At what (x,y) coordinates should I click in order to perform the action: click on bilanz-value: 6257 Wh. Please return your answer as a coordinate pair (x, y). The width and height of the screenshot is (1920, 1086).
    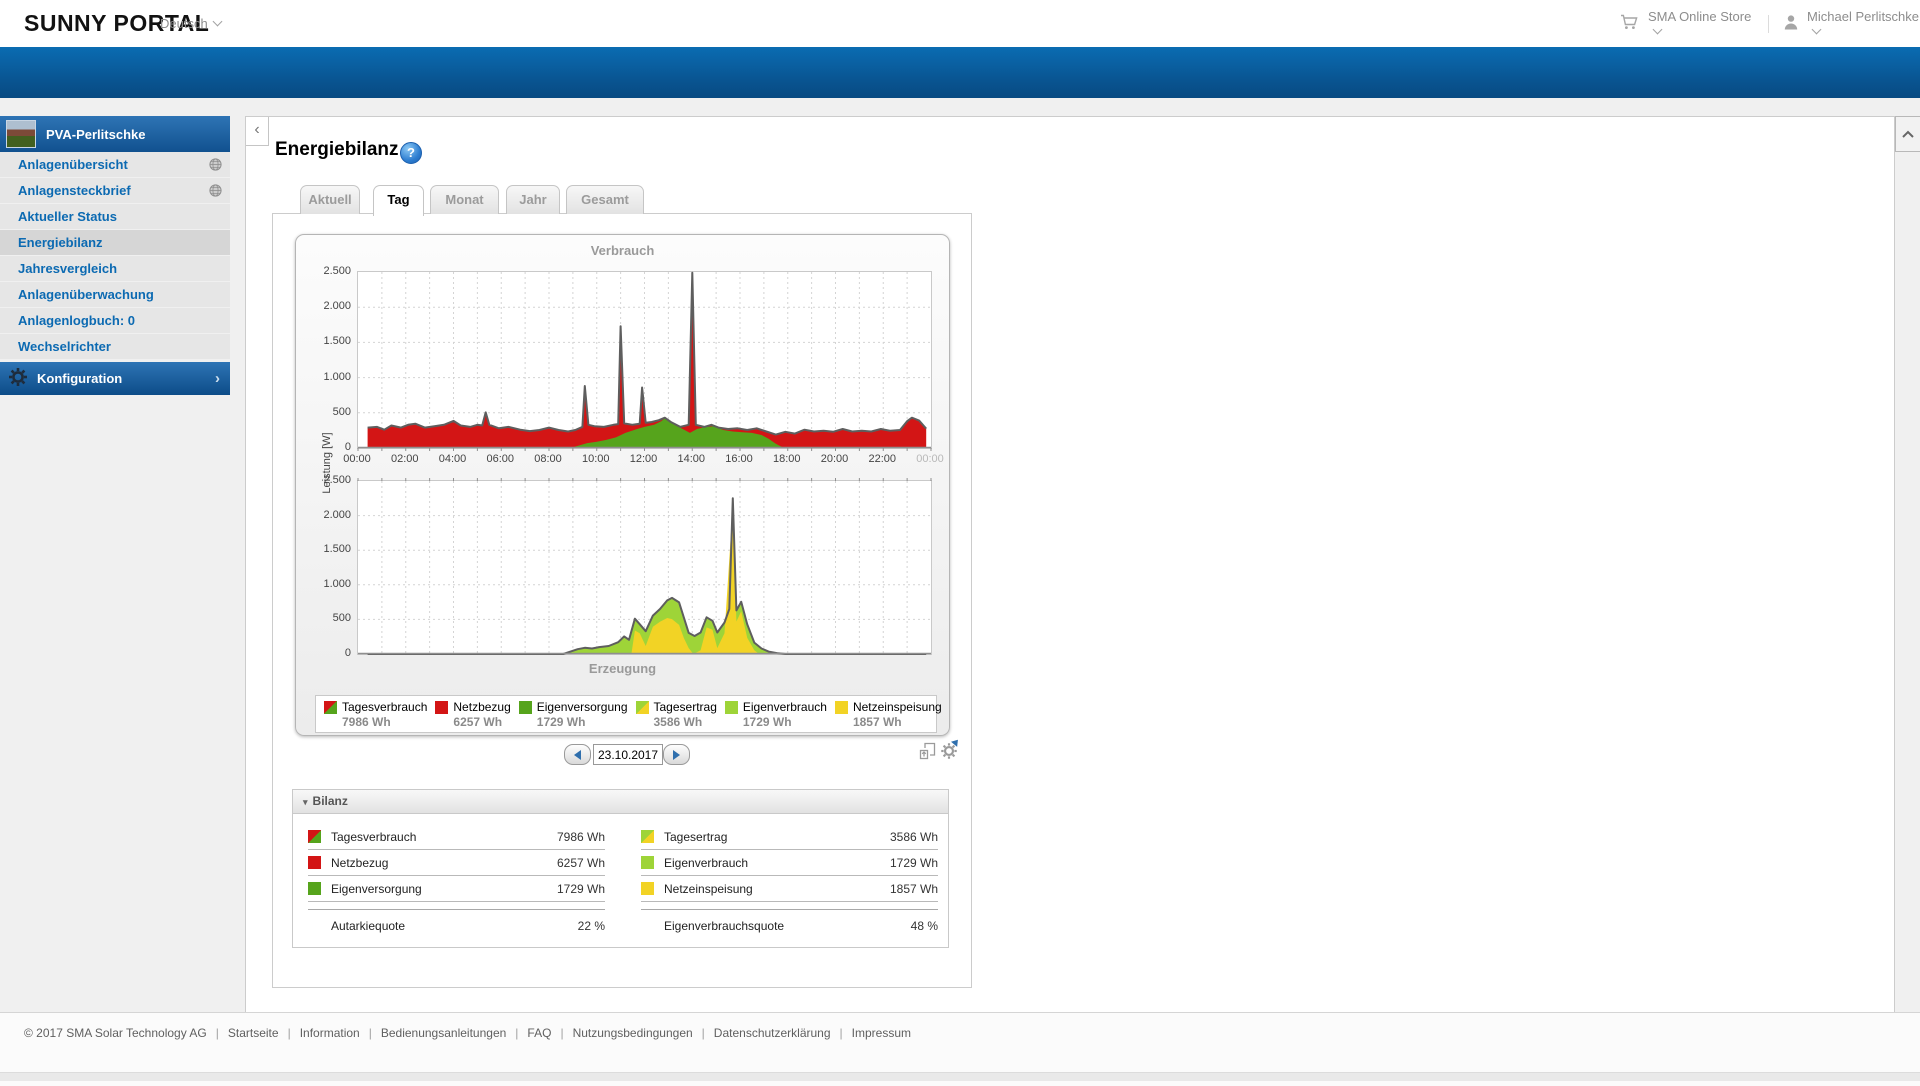
    Looking at the image, I should click on (580, 862).